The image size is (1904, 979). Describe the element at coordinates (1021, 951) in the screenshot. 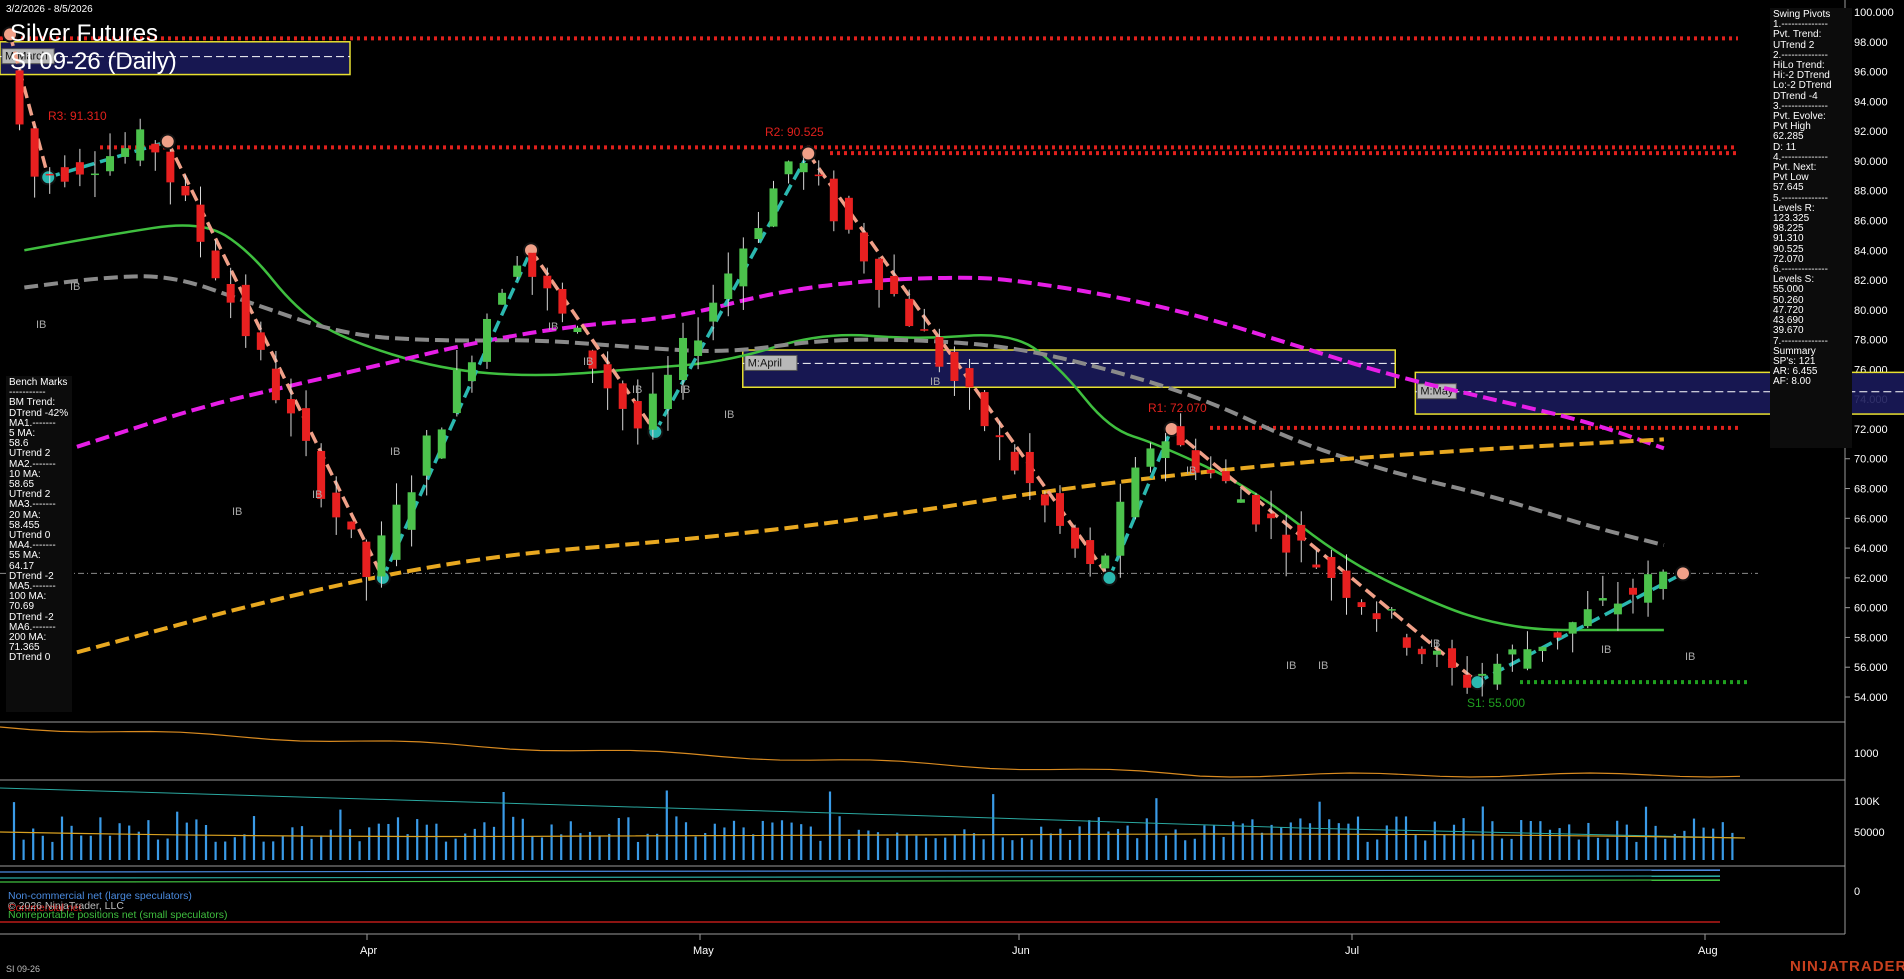

I see `x-tick-label: Jun` at that location.